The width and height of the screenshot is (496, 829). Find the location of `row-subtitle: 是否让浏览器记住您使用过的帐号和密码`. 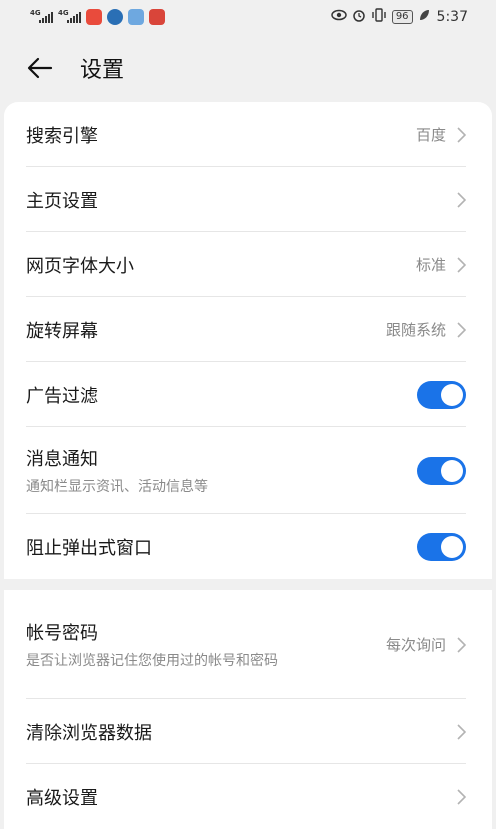

row-subtitle: 是否让浏览器记住您使用过的帐号和密码 is located at coordinates (152, 660).